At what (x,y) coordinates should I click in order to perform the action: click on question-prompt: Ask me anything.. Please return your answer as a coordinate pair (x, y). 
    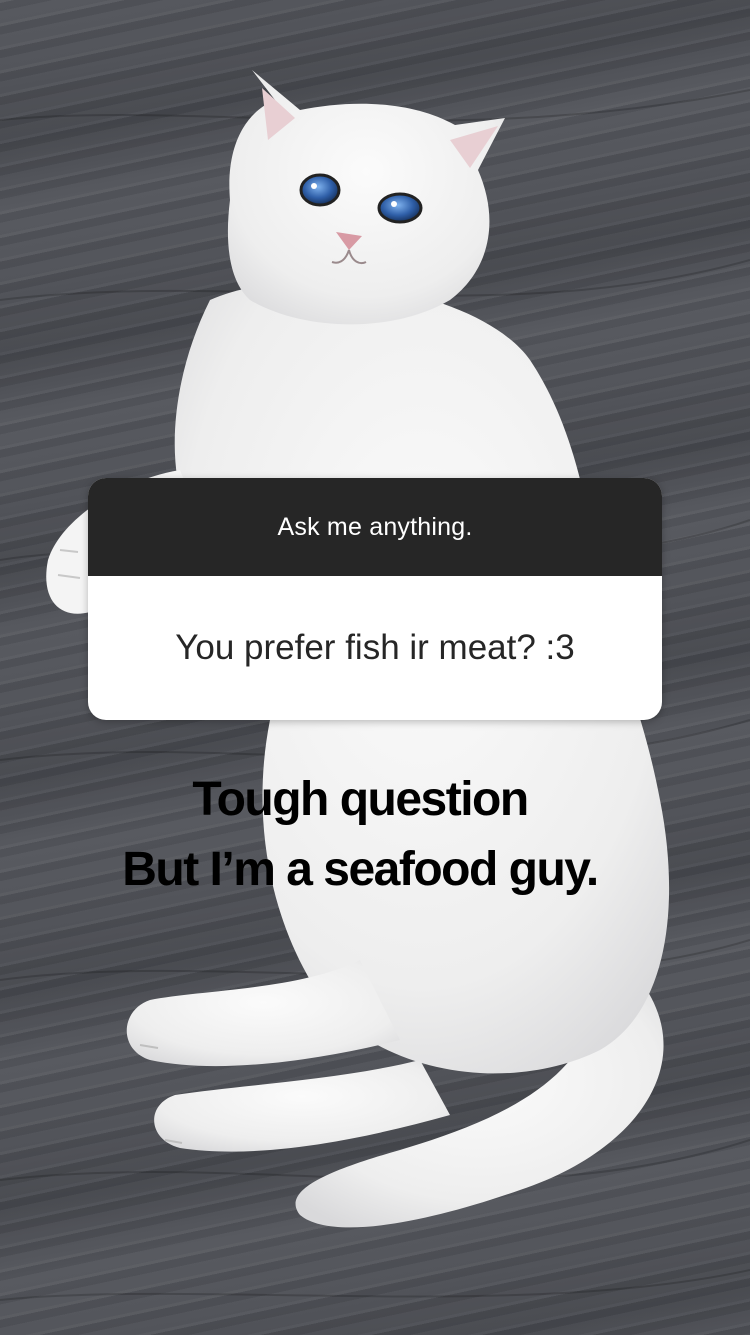
    Looking at the image, I should click on (375, 527).